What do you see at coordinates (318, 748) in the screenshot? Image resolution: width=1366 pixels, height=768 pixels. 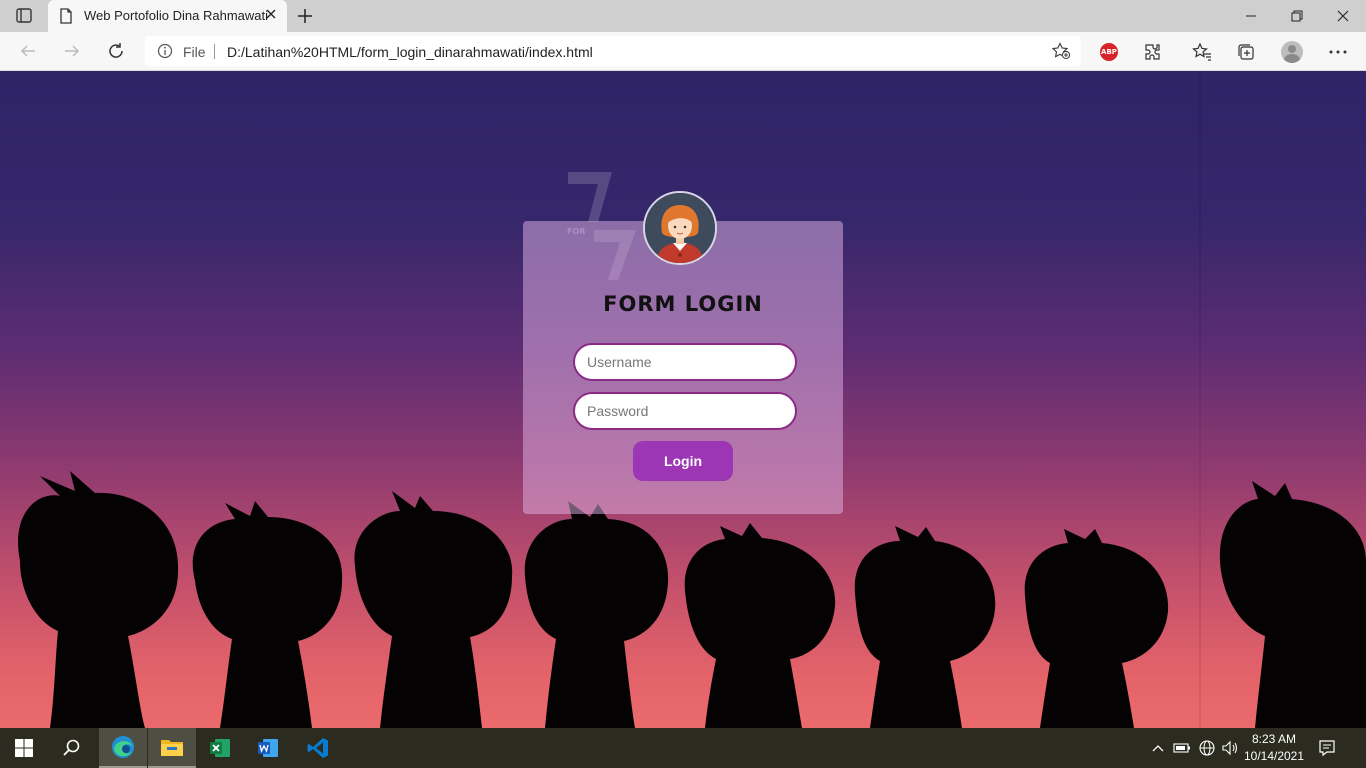 I see `vscode-icon` at bounding box center [318, 748].